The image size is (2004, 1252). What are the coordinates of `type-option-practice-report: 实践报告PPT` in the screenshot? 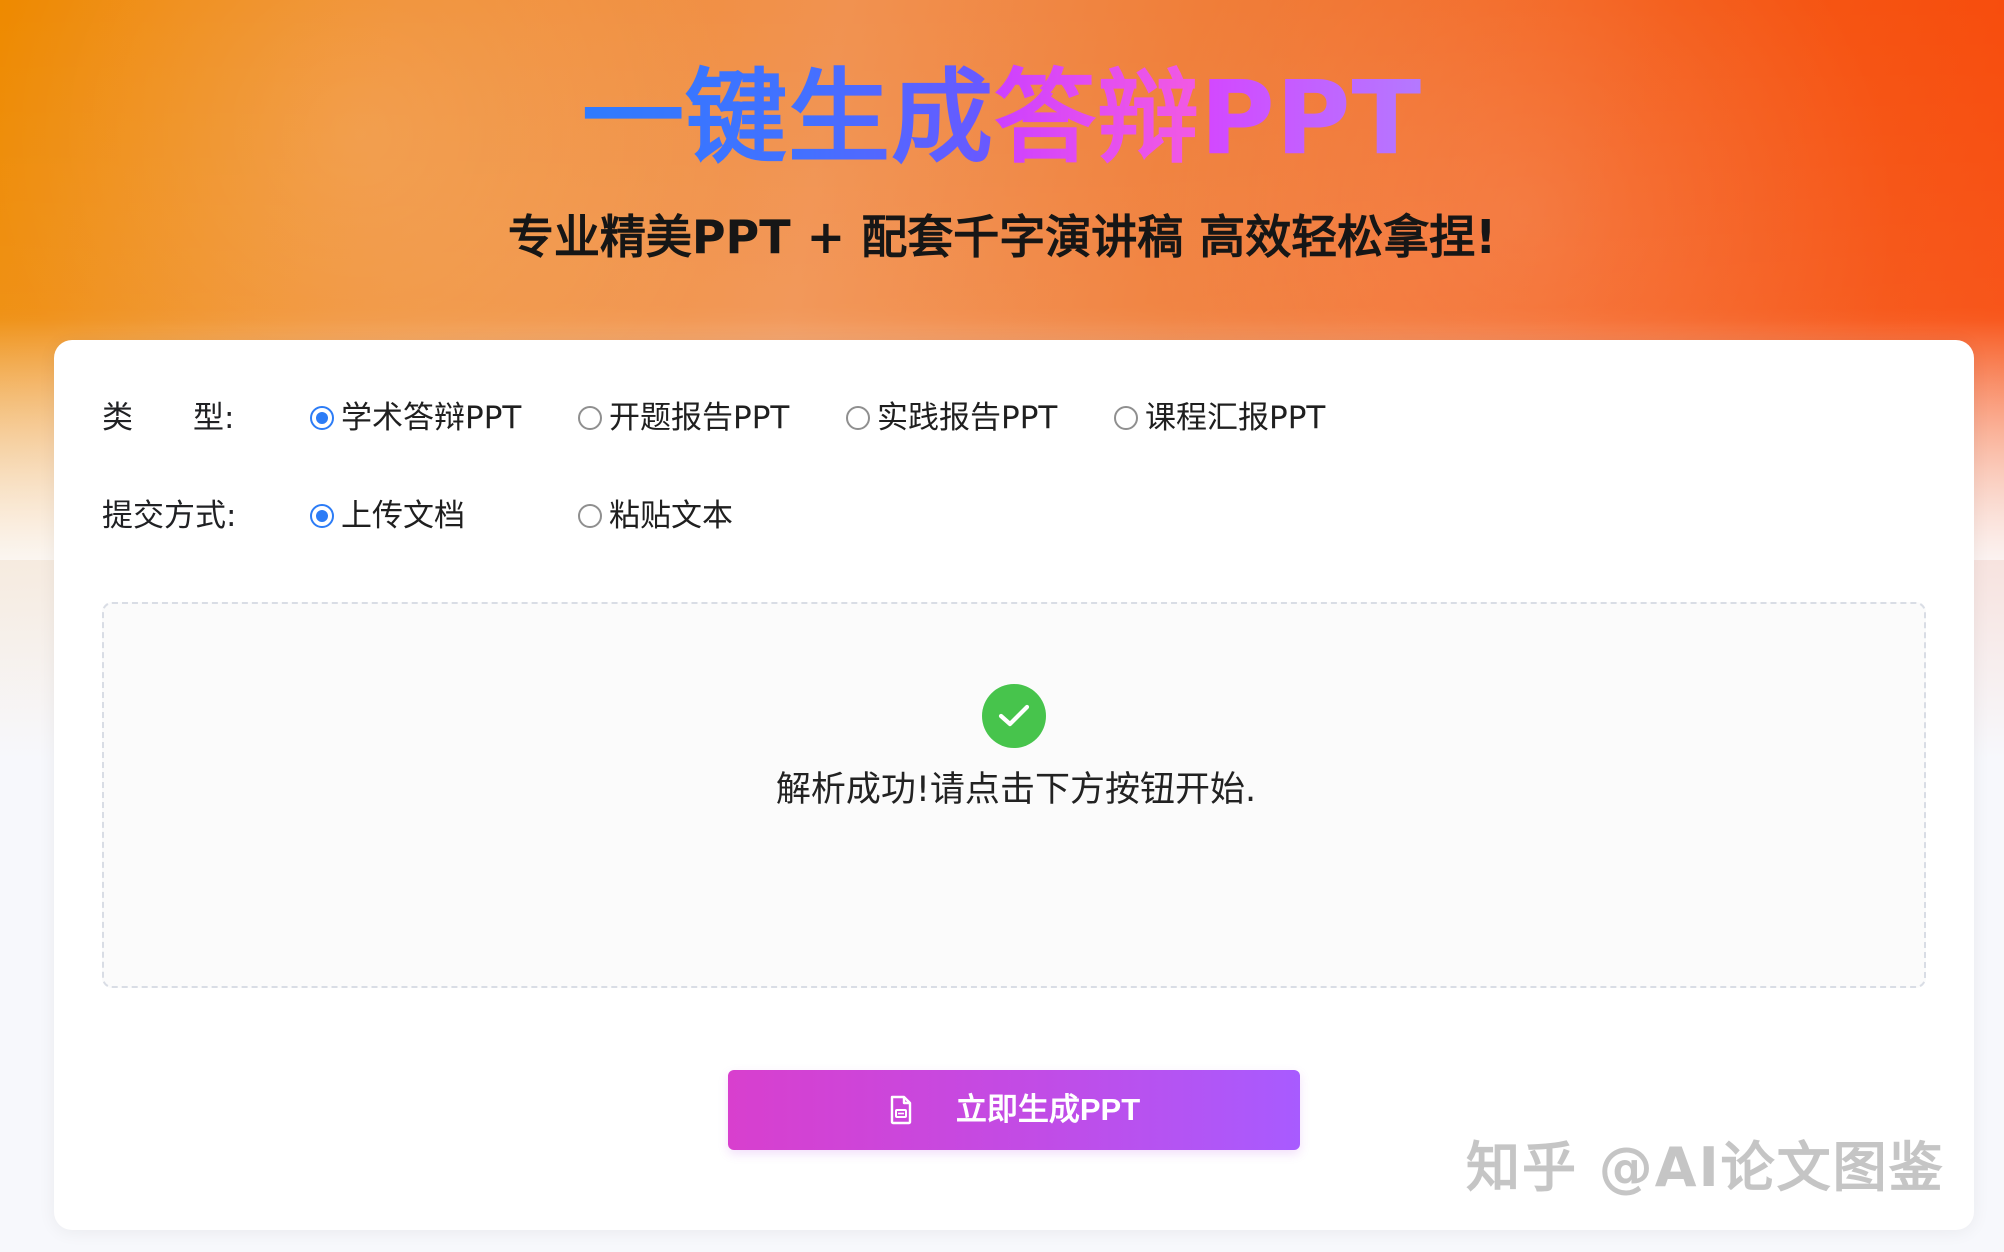 It's located at (951, 418).